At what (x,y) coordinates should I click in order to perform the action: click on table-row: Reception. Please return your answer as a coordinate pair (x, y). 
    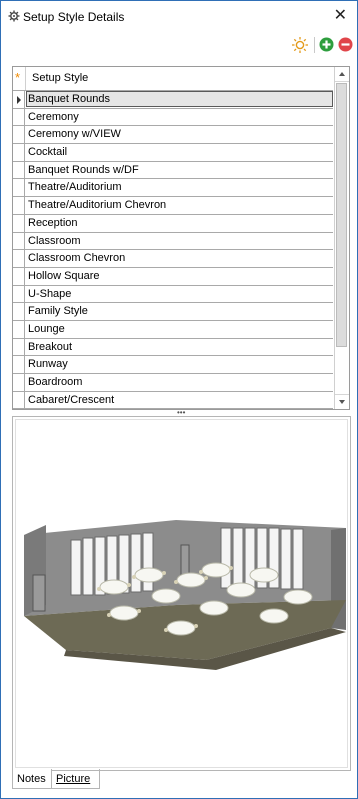
    Looking at the image, I should click on (173, 223).